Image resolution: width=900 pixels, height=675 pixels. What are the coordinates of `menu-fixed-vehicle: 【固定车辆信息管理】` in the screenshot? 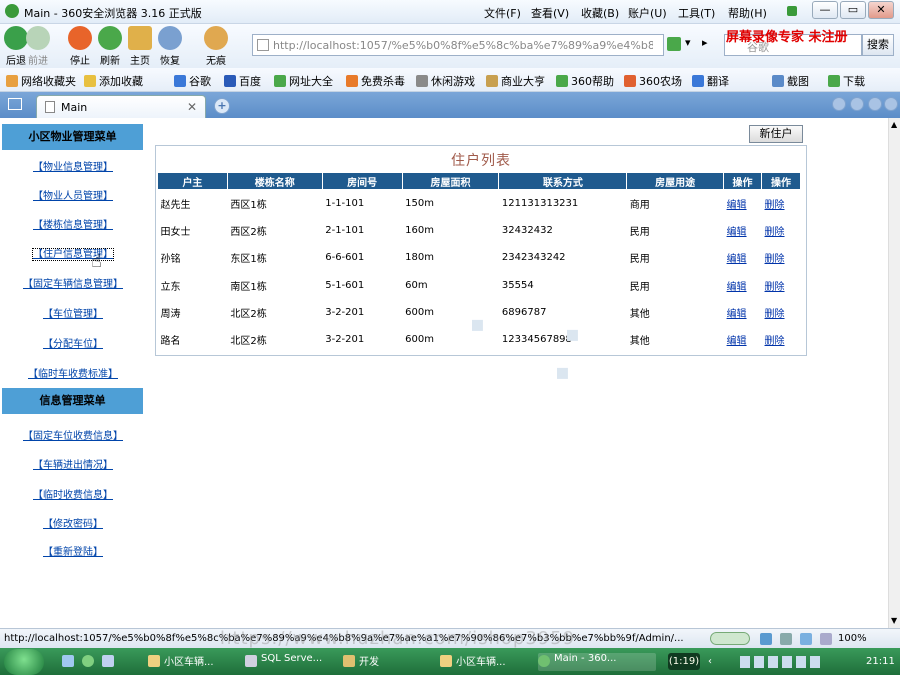 It's located at (73, 282).